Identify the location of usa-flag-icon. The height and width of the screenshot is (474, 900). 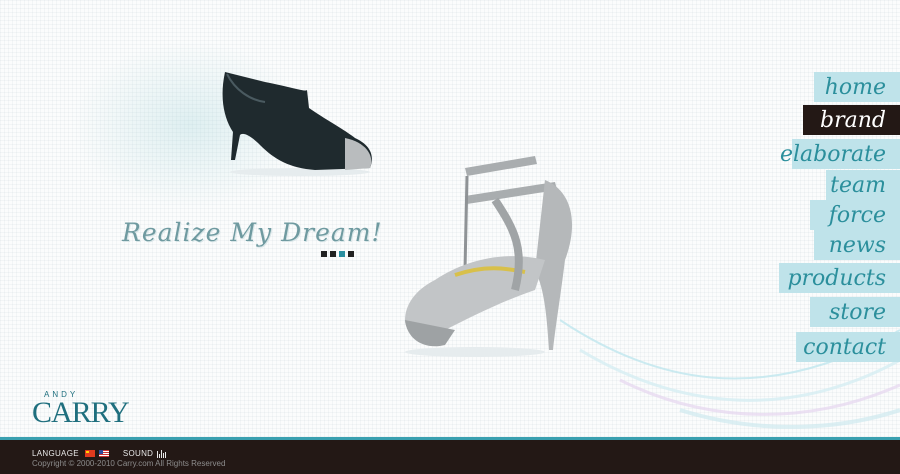
(103, 453).